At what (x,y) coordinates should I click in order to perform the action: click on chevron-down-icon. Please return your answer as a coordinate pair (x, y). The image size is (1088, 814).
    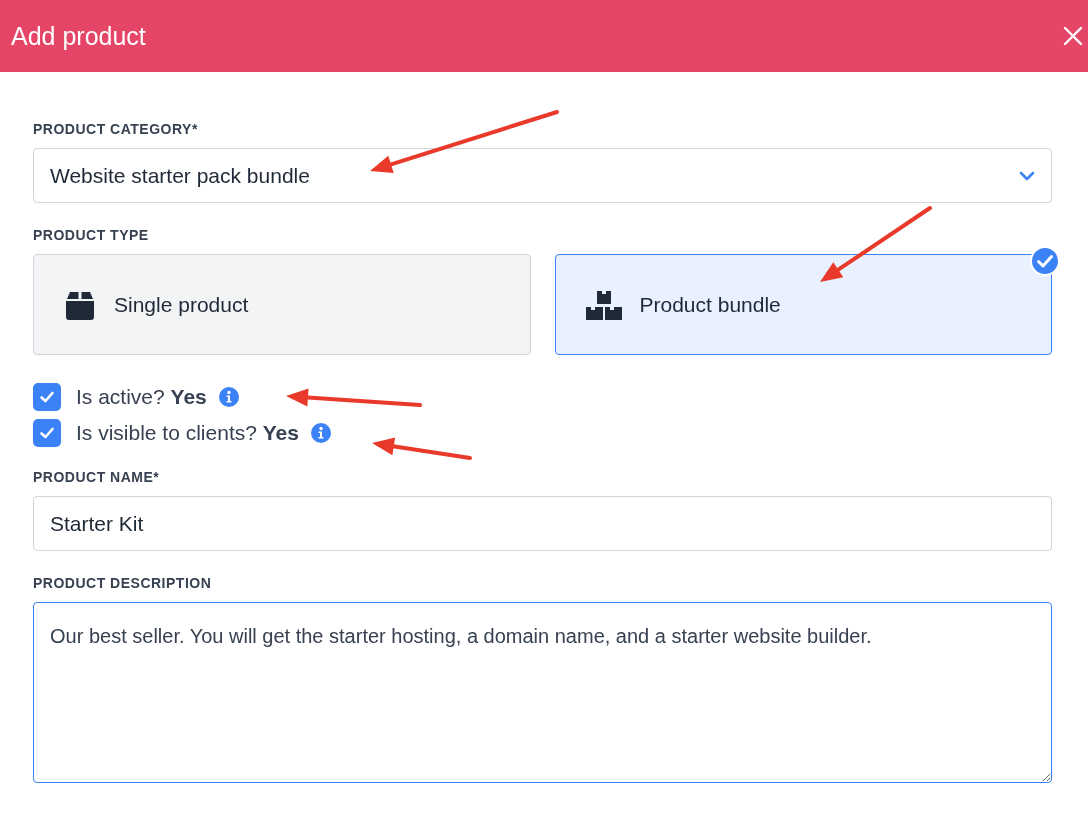
    Looking at the image, I should click on (1027, 175).